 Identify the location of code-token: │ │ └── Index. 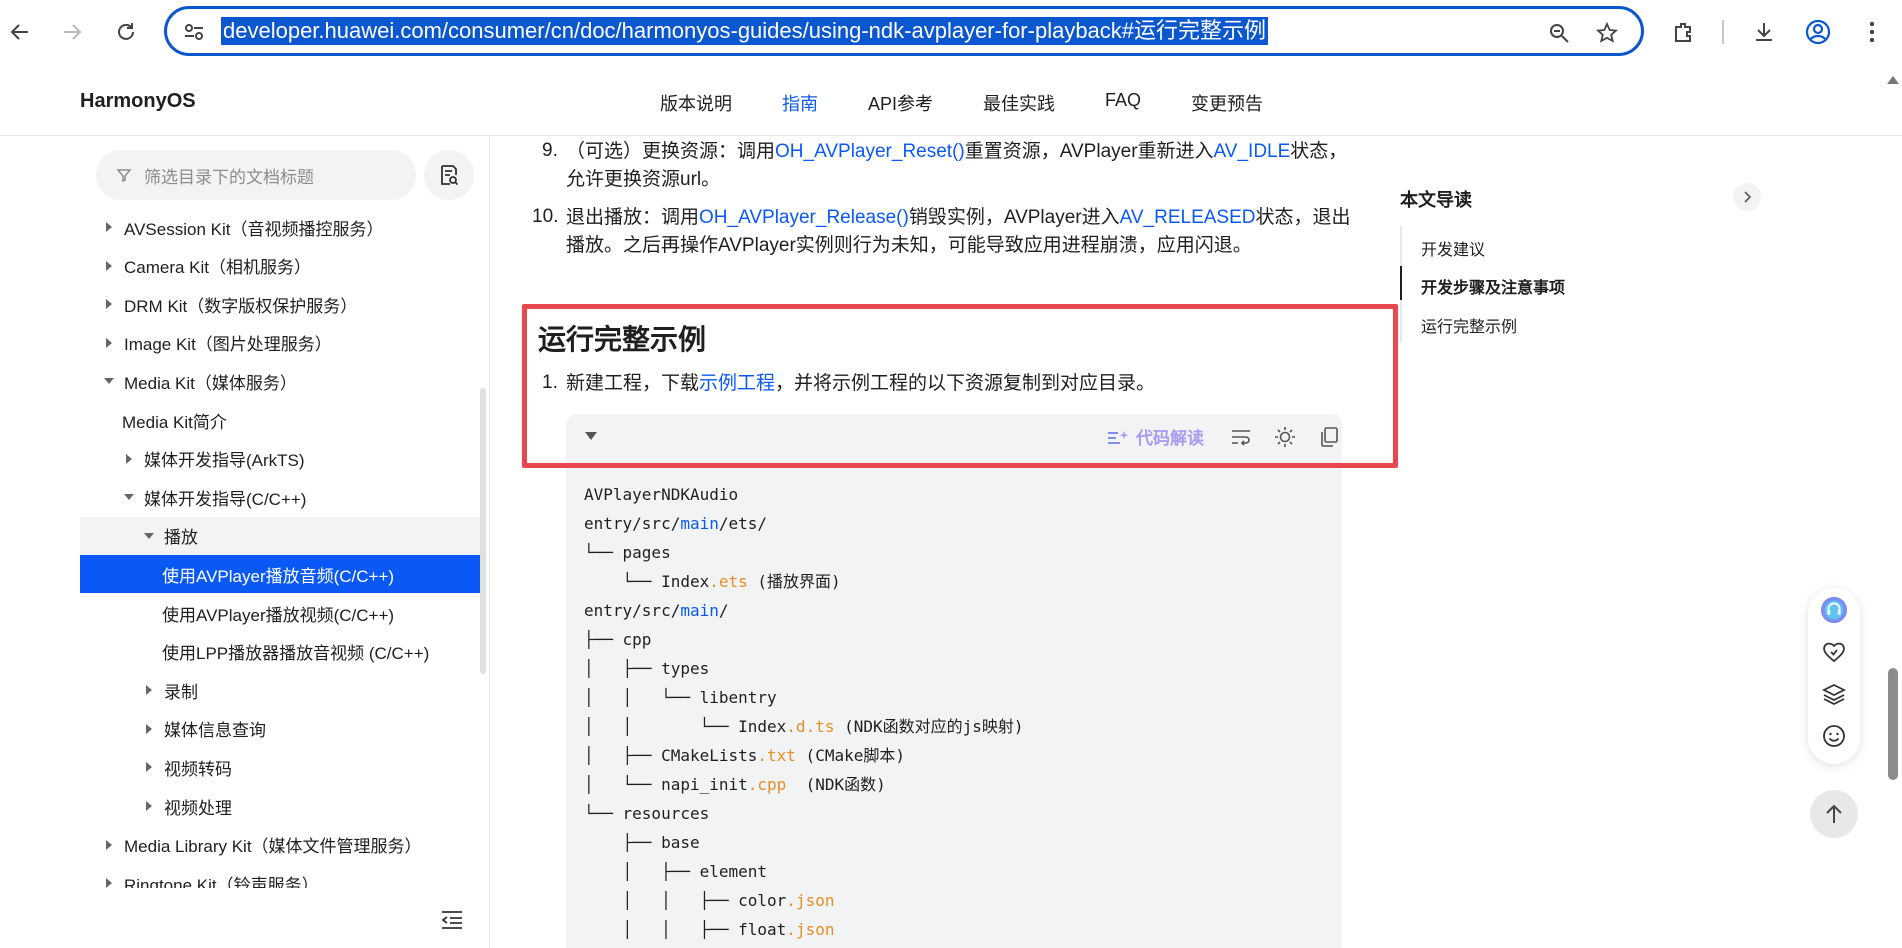
(685, 726).